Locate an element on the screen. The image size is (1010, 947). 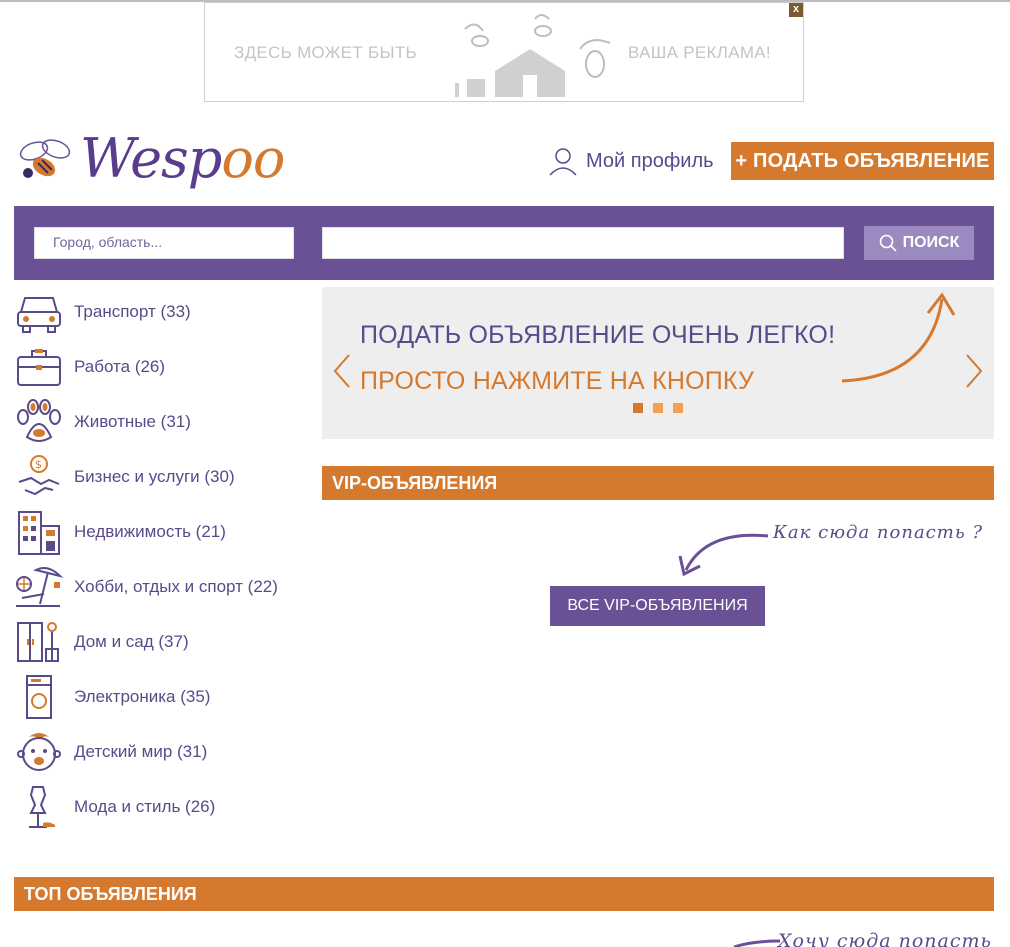
top-section-header: ТОП ОБЪЯВЛЕНИЯ is located at coordinates (504, 894).